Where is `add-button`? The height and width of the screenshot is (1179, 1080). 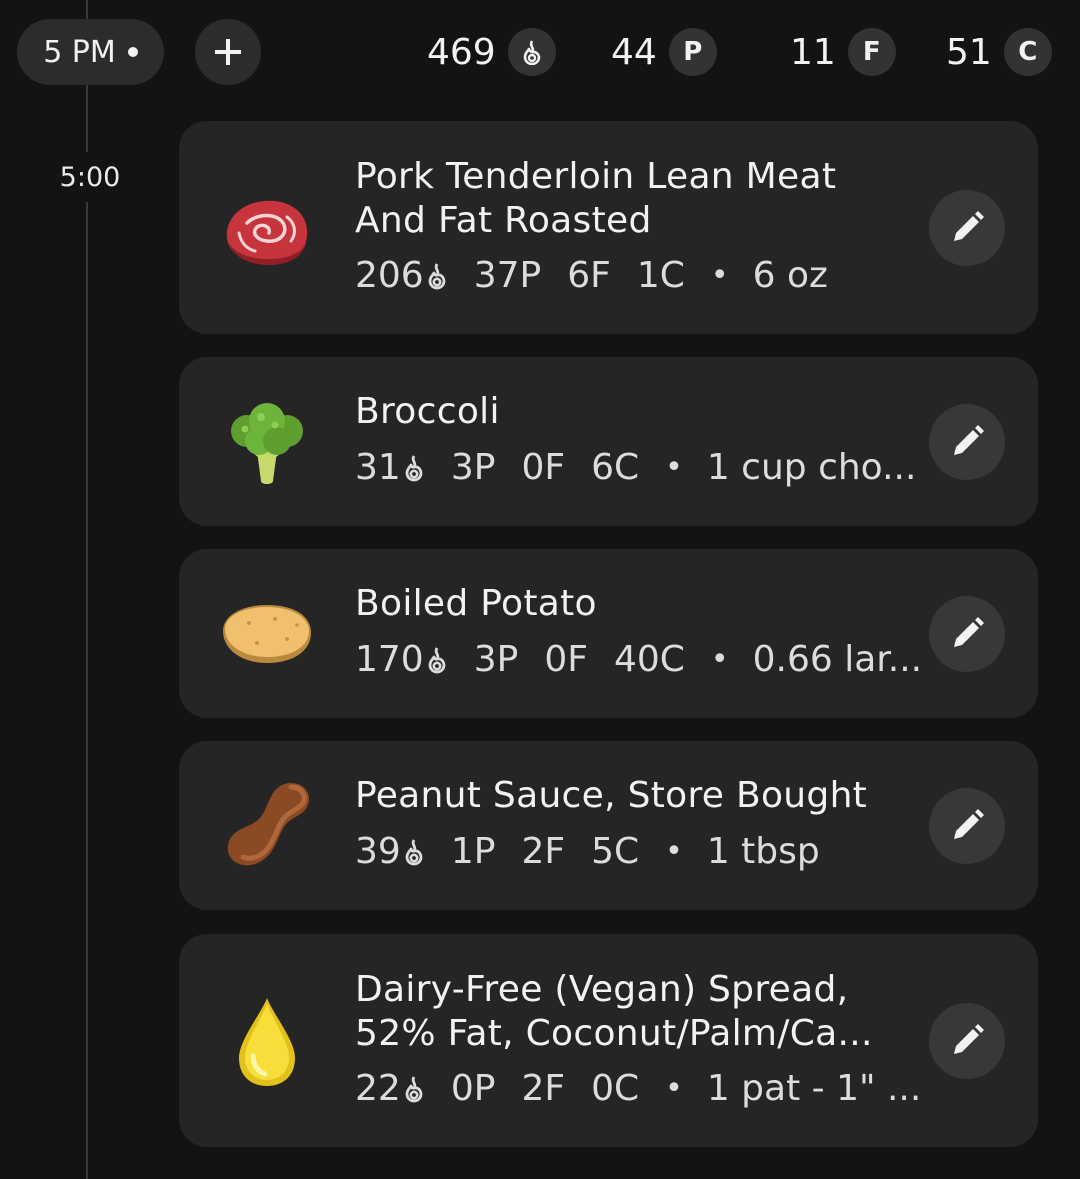 add-button is located at coordinates (228, 52).